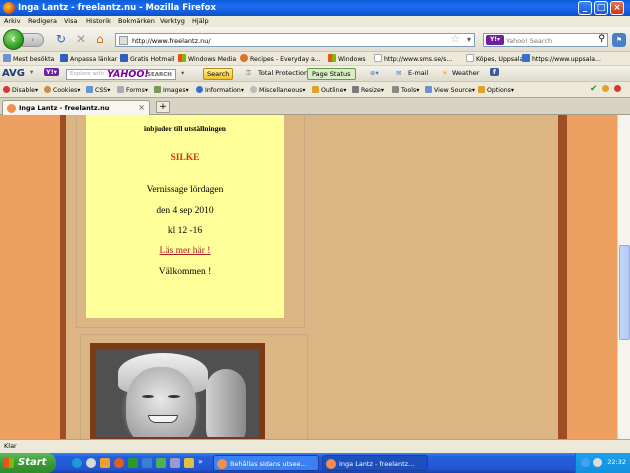 The height and width of the screenshot is (473, 630). What do you see at coordinates (182, 73) in the screenshot?
I see `yahoo-dropdown-icon: ▾` at bounding box center [182, 73].